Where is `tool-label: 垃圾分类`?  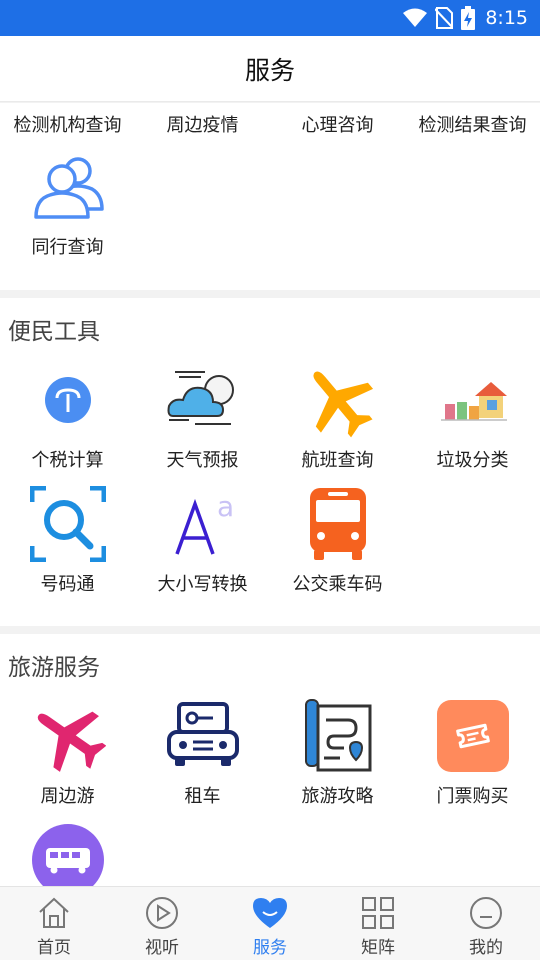 tool-label: 垃圾分类 is located at coordinates (472, 460).